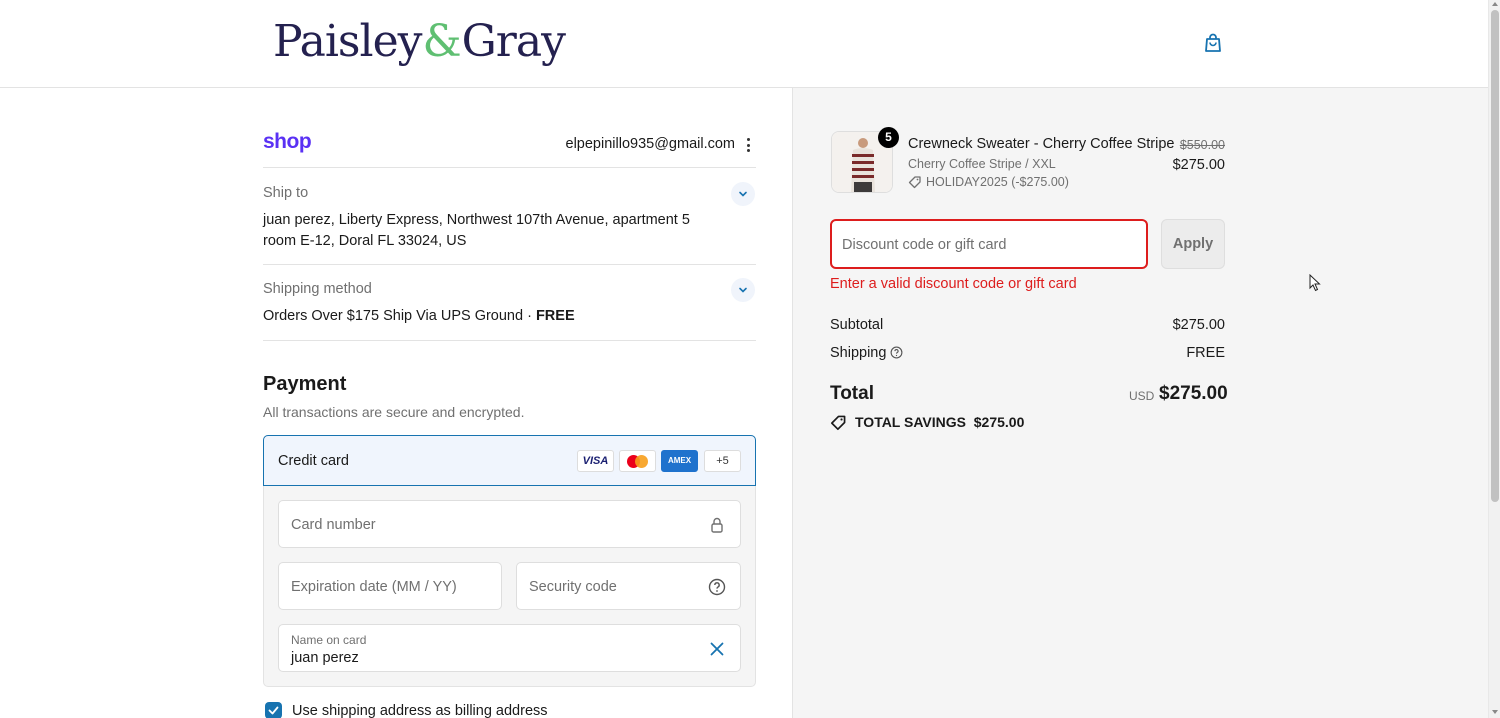 This screenshot has width=1500, height=718. I want to click on cursor-icon, so click(1315, 283).